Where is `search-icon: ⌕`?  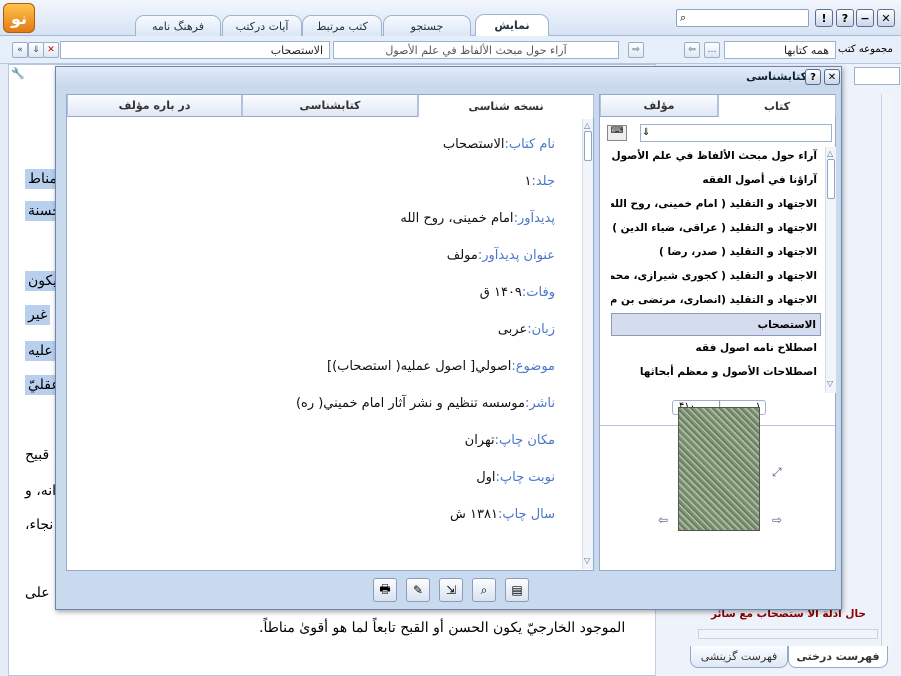
search-icon: ⌕ is located at coordinates (484, 589).